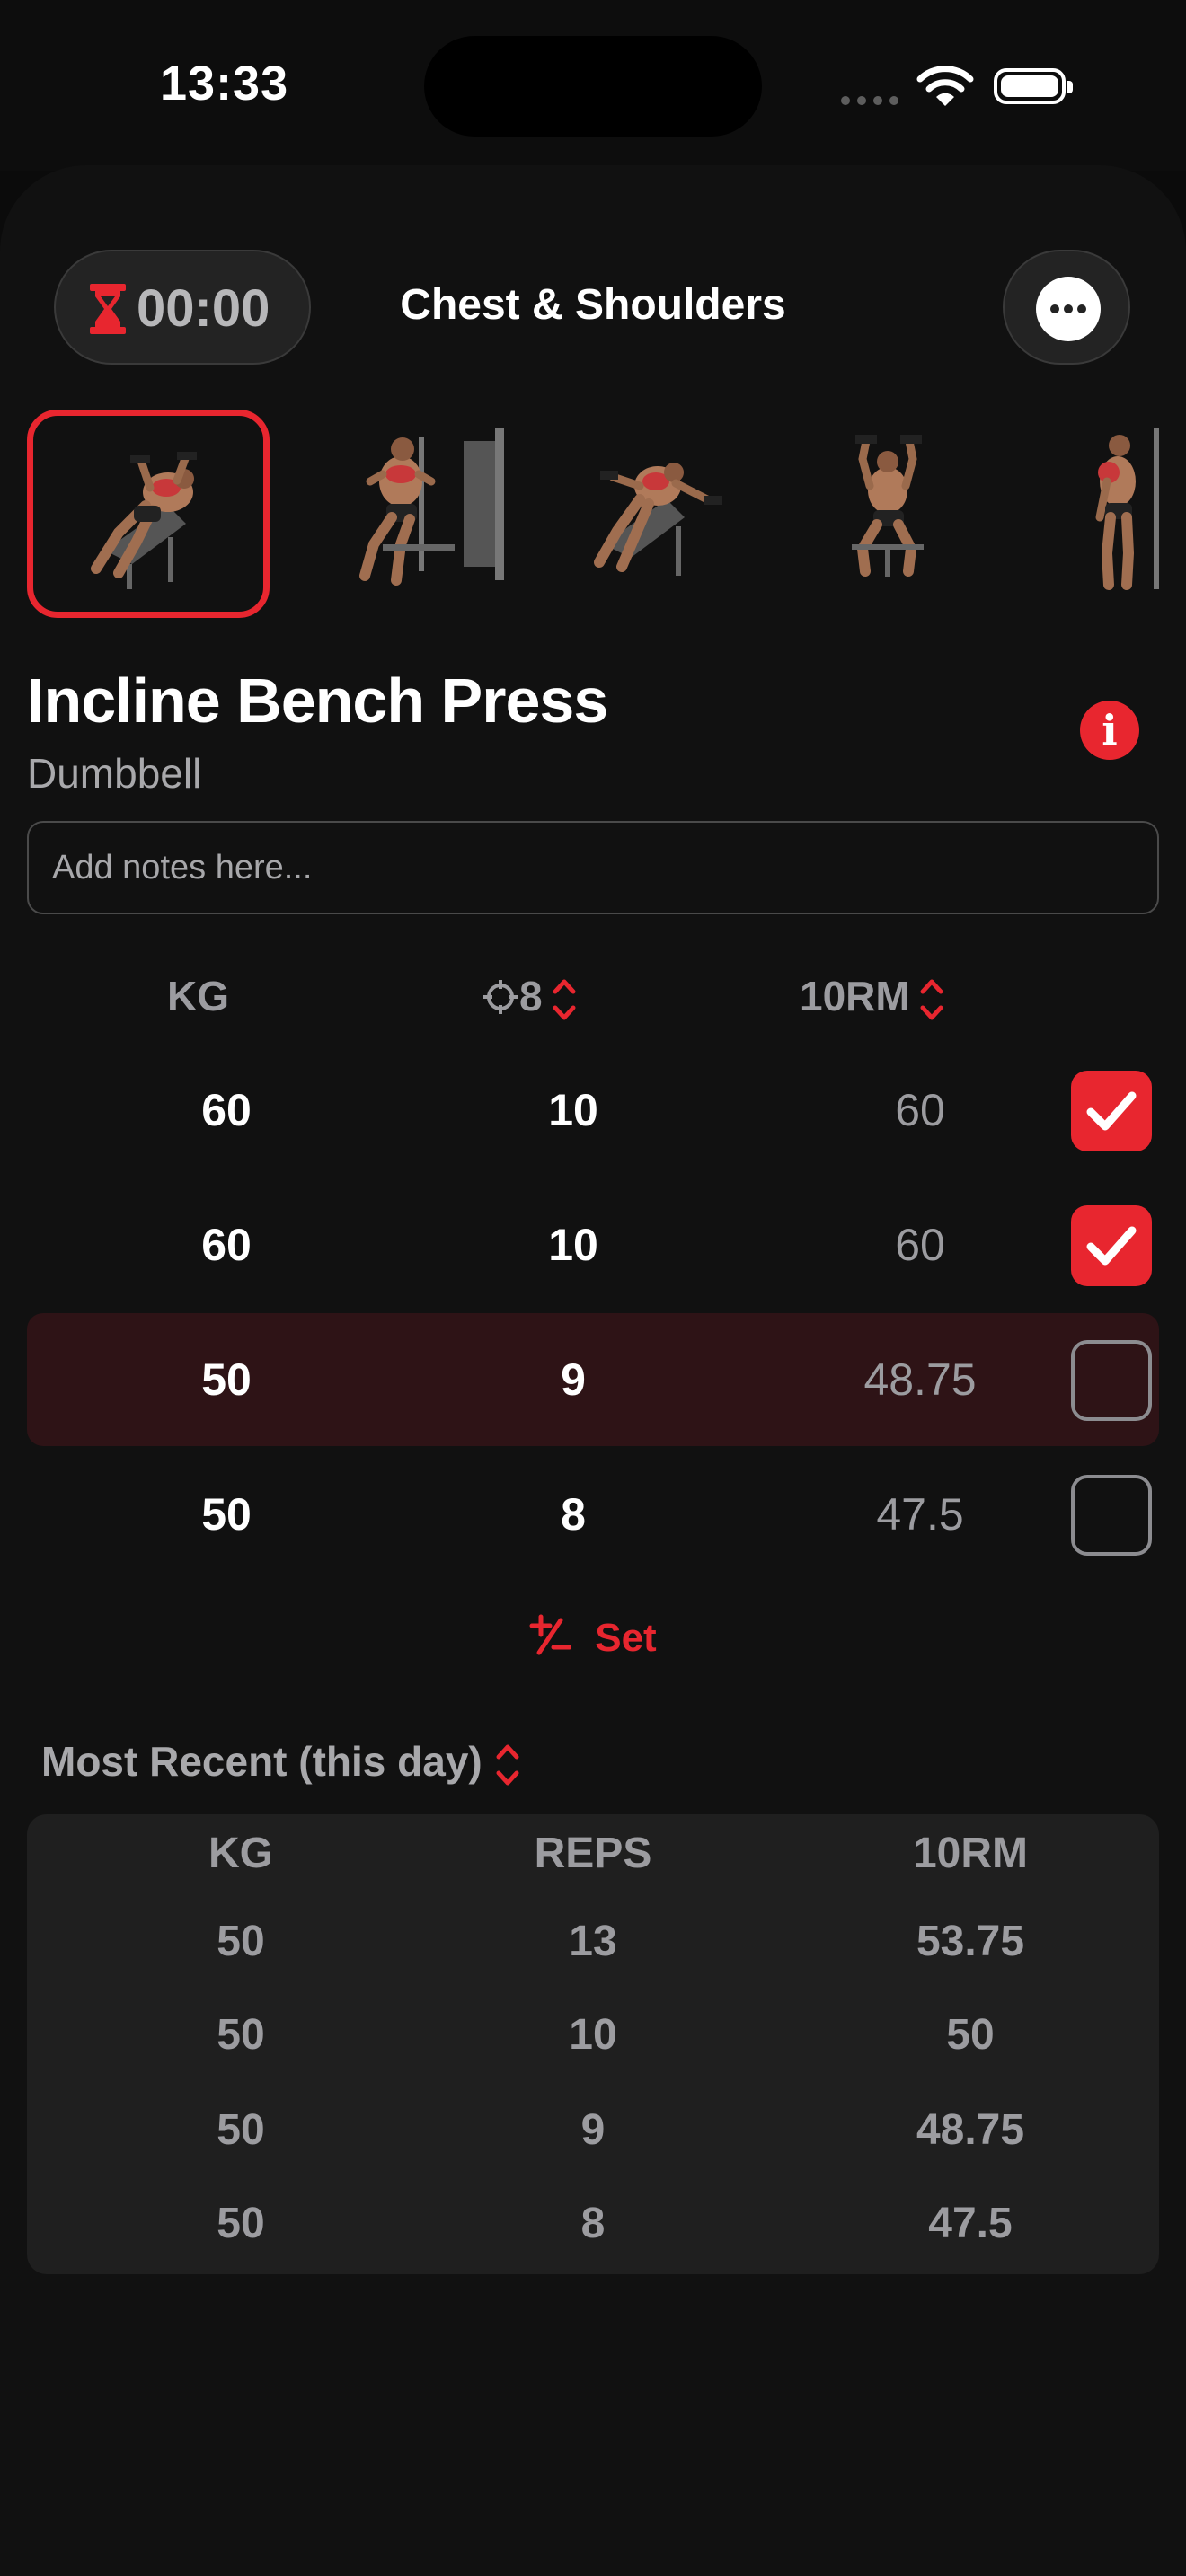  I want to click on history-reps: 9, so click(593, 2130).